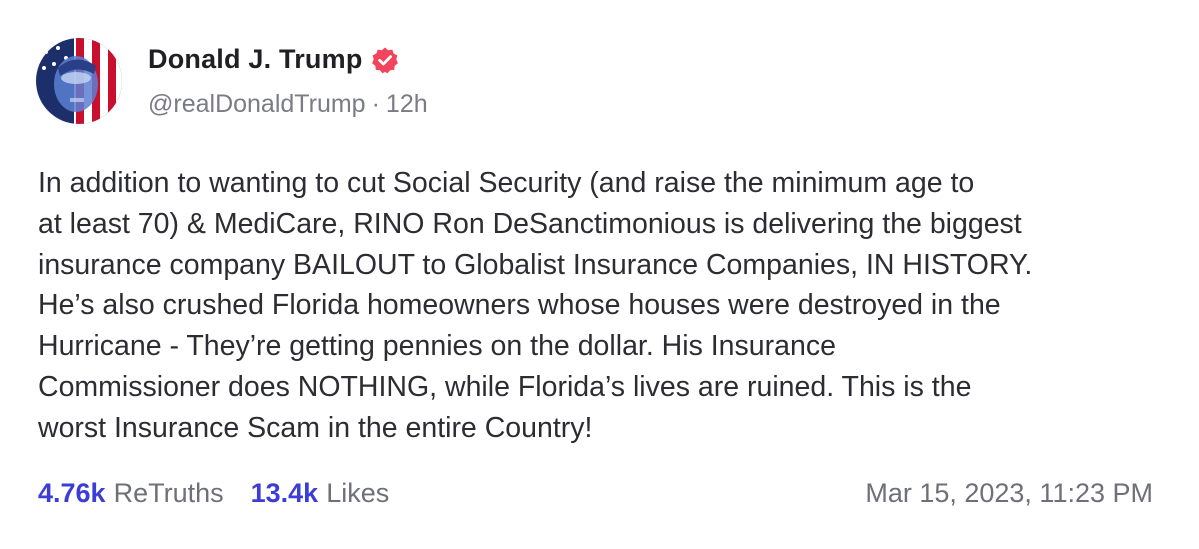 This screenshot has height=549, width=1199. What do you see at coordinates (358, 493) in the screenshot?
I see `likes-label: Likes` at bounding box center [358, 493].